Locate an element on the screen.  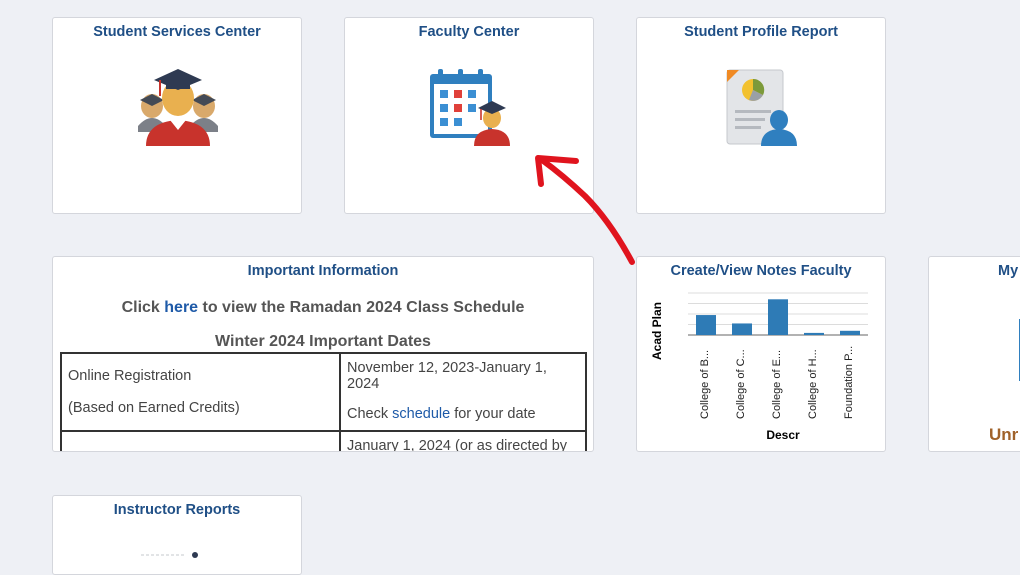
important-dates-heading: Winter 2024 Important Dates is located at coordinates (323, 341).